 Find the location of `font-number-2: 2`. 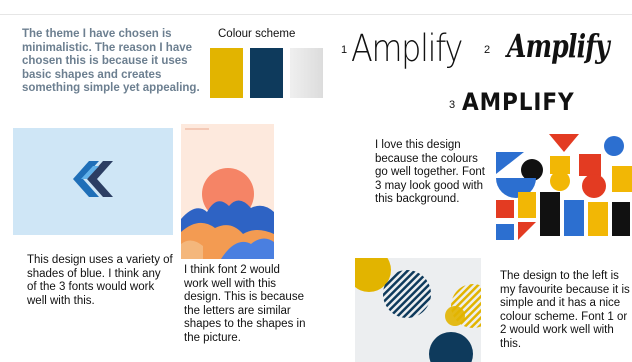

font-number-2: 2 is located at coordinates (487, 50).